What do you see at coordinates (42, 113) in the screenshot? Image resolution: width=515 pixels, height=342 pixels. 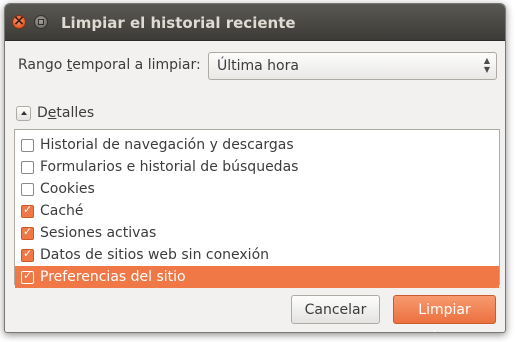 I see `details-label-part: D` at bounding box center [42, 113].